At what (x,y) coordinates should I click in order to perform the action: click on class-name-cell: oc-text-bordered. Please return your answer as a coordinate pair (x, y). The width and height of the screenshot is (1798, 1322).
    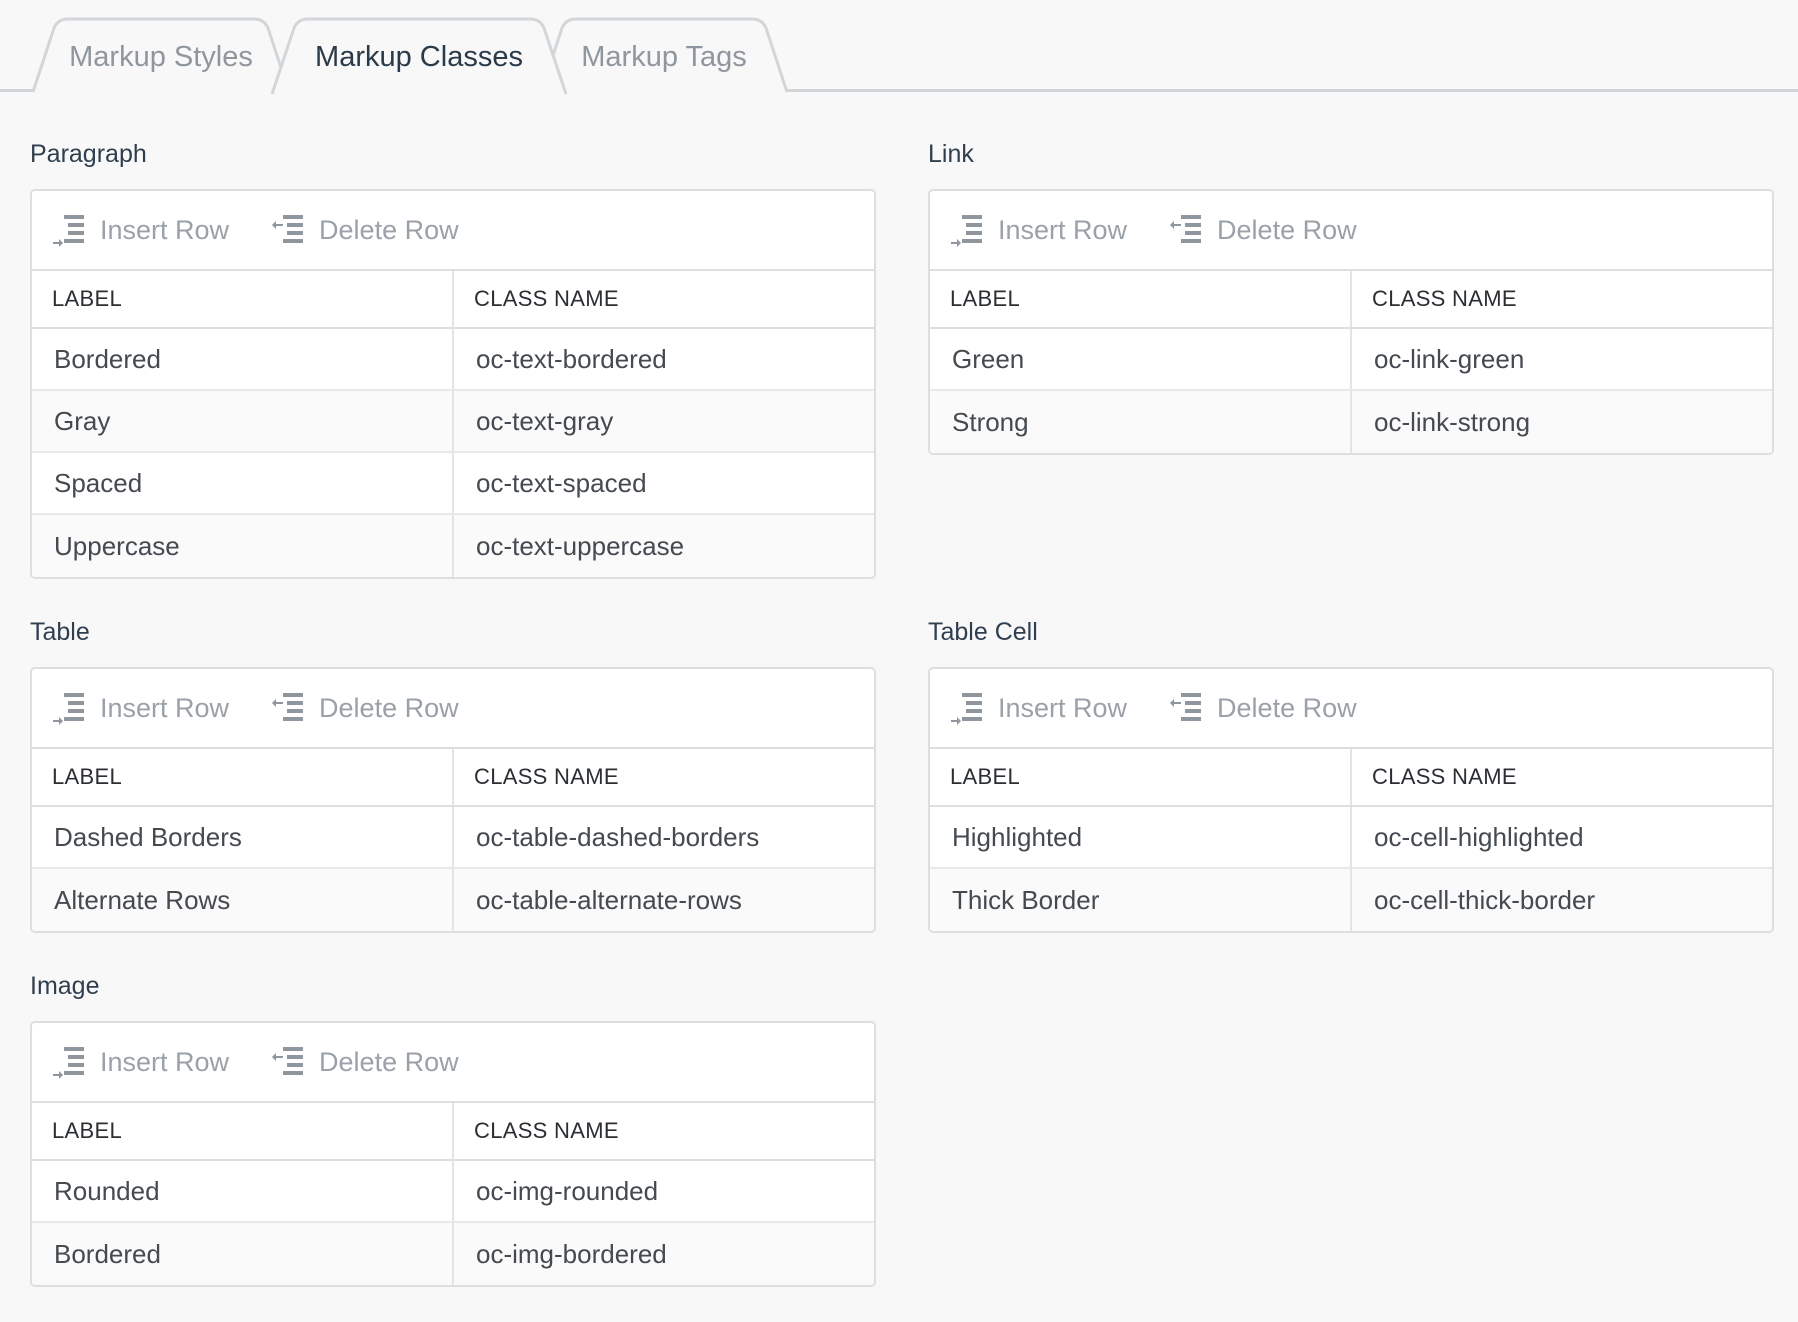
    Looking at the image, I should click on (664, 359).